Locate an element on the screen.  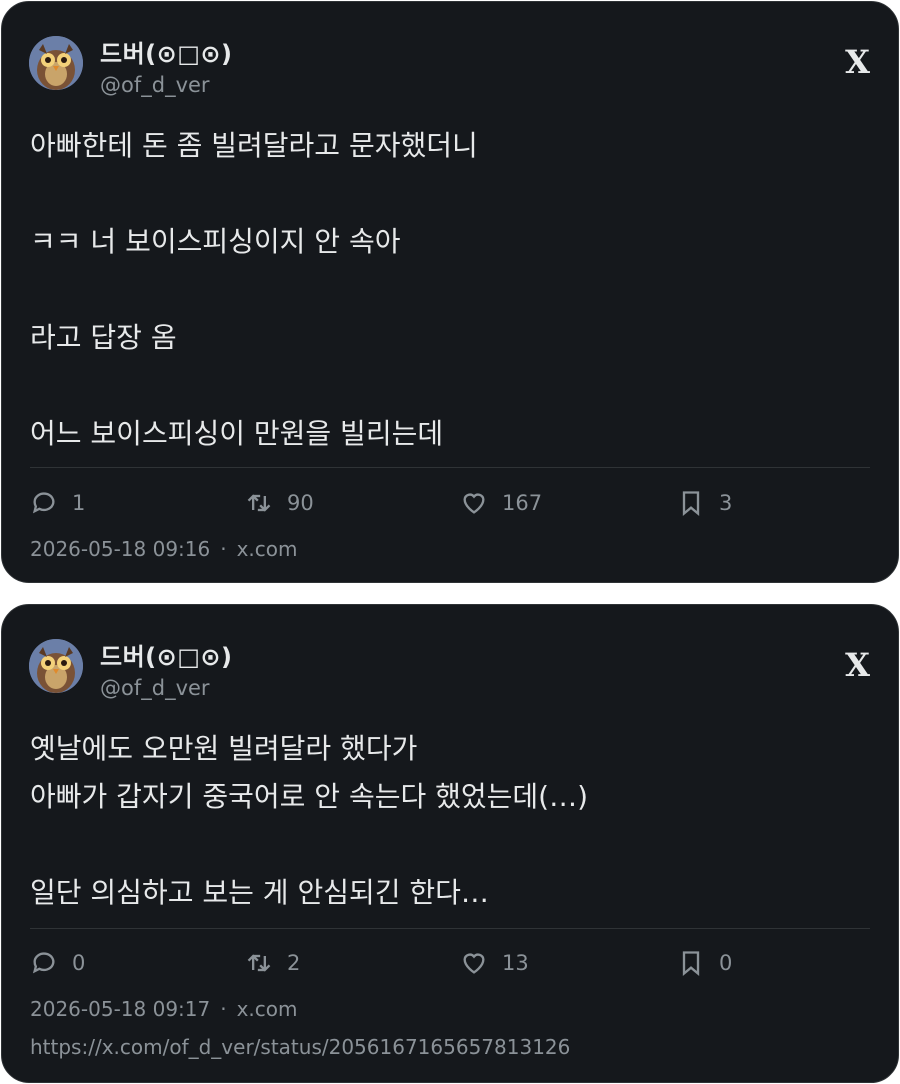
reply-button: 0 is located at coordinates (57, 963).